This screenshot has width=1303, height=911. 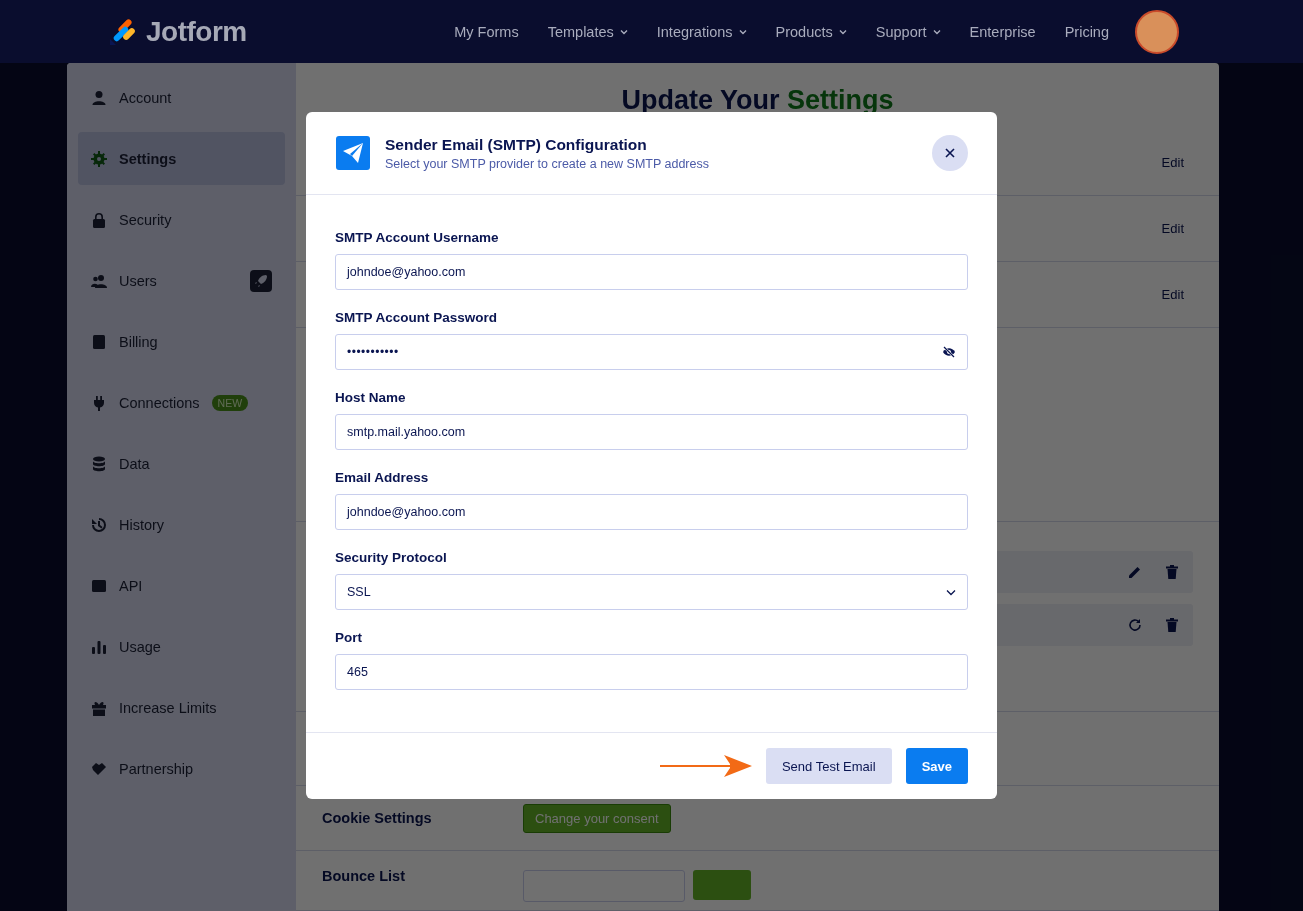 I want to click on close-icon, so click(x=950, y=153).